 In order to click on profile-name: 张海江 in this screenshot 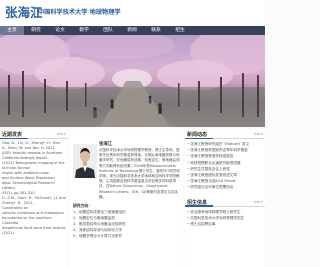, I will do `click(106, 144)`.